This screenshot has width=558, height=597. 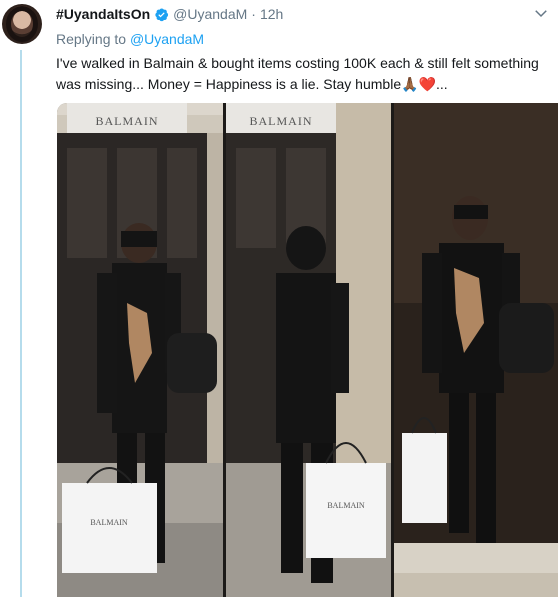 I want to click on thread-line, so click(x=21, y=323).